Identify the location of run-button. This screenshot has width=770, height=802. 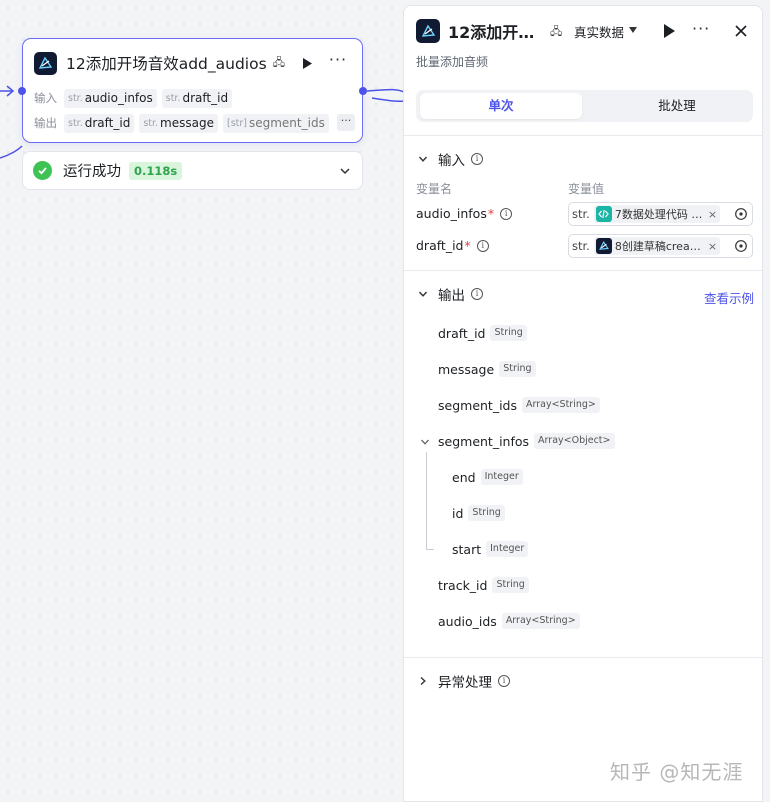
(669, 31).